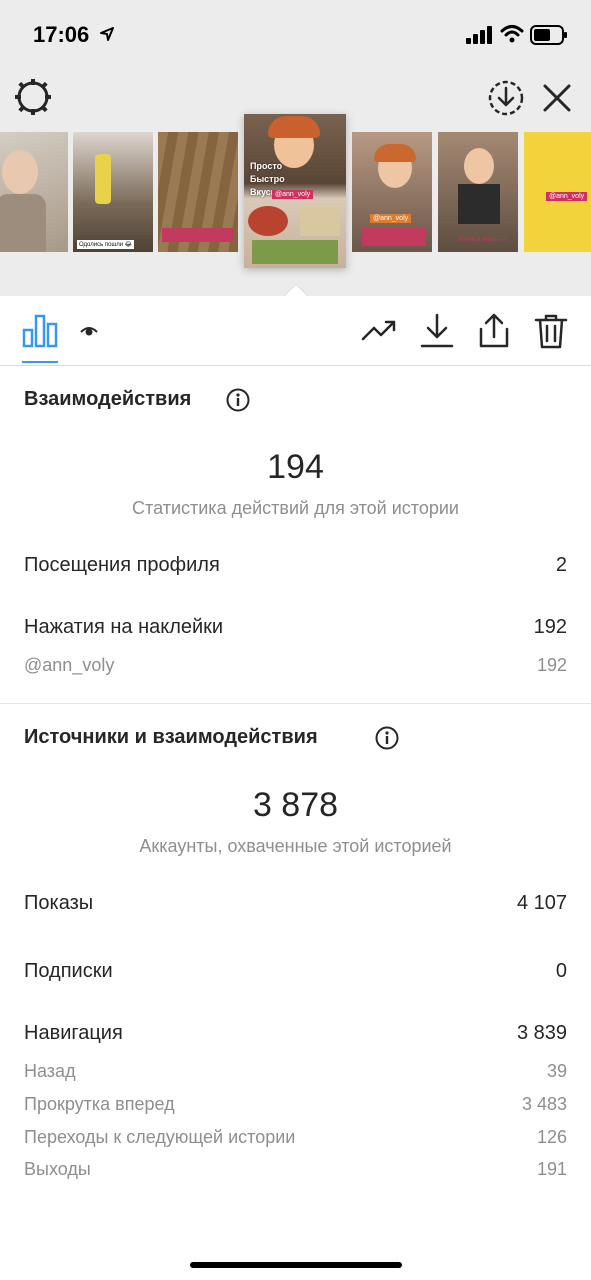  What do you see at coordinates (107, 34) in the screenshot?
I see `location-arrow-icon` at bounding box center [107, 34].